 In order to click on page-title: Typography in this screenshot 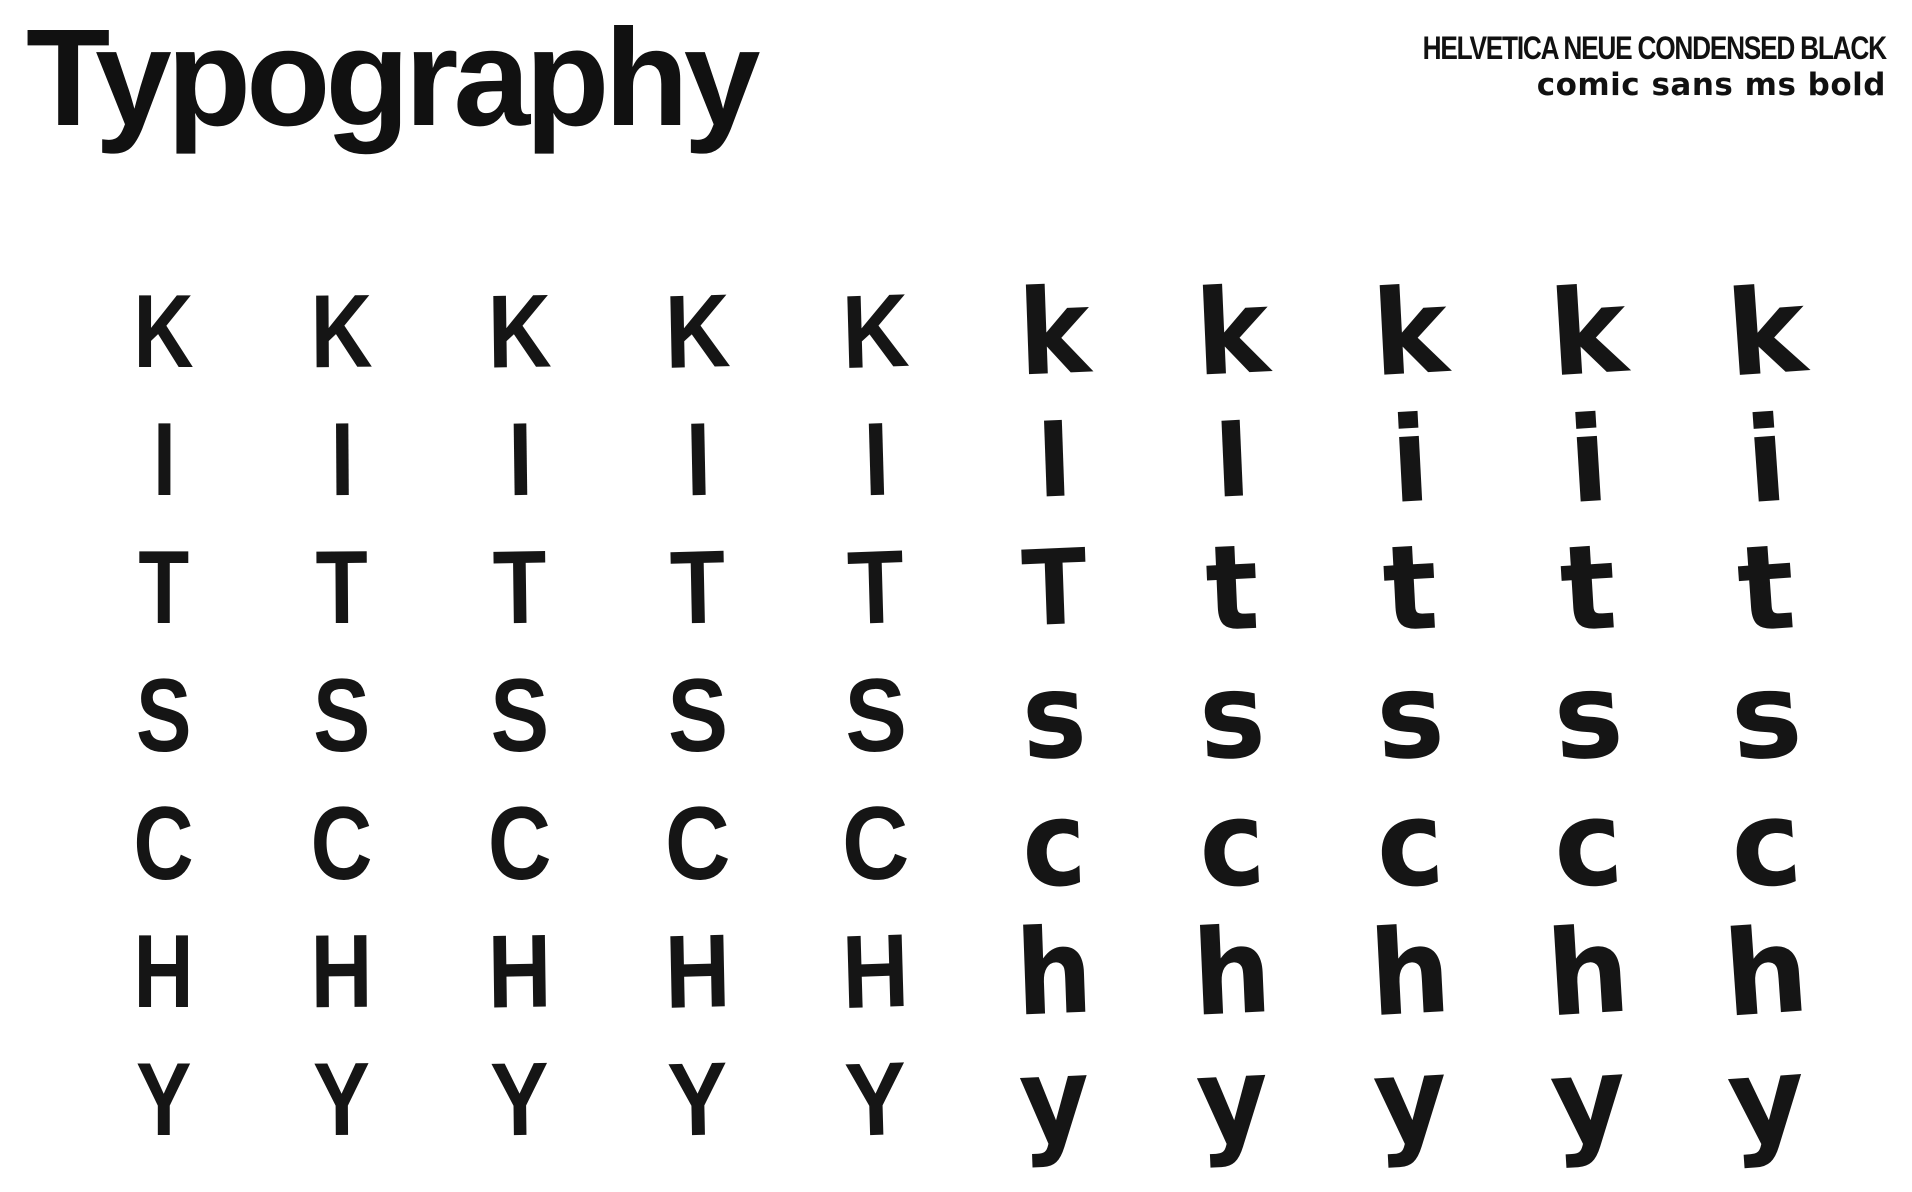, I will do `click(393, 78)`.